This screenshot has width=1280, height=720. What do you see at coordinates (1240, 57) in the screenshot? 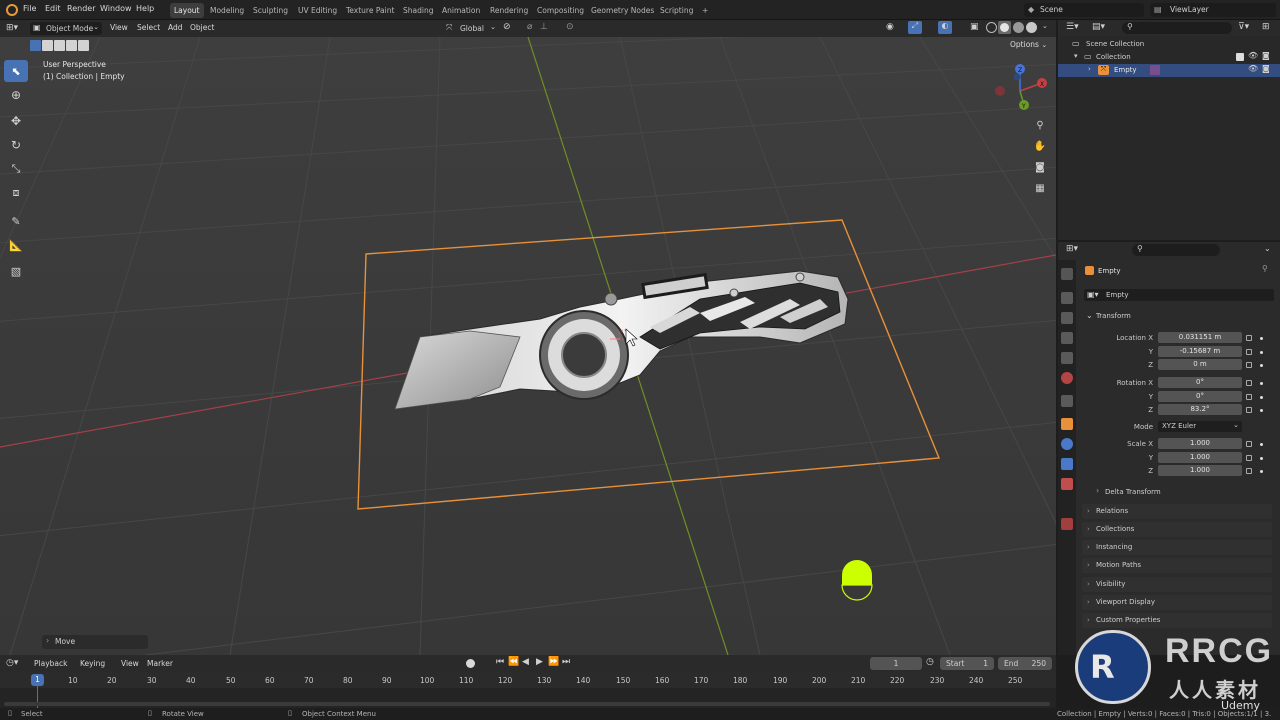
I see `checkbox-icon` at bounding box center [1240, 57].